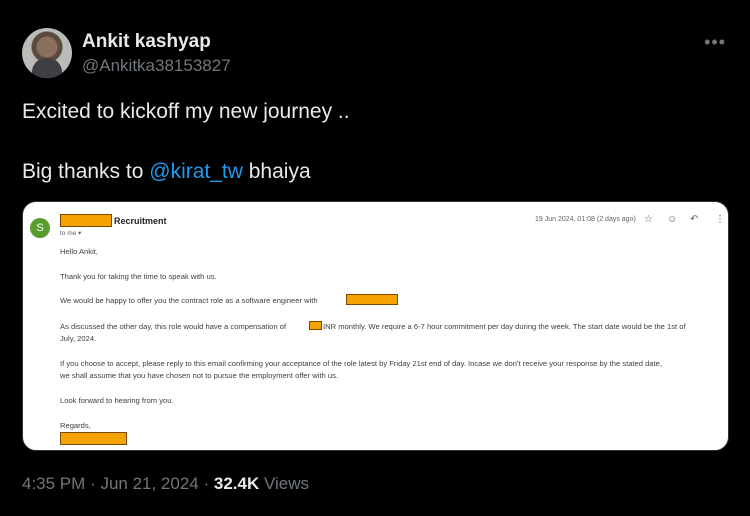  I want to click on tweet-footer: 4:35 PM · Jun 21, 2024 · 32.4K Views, so click(165, 484).